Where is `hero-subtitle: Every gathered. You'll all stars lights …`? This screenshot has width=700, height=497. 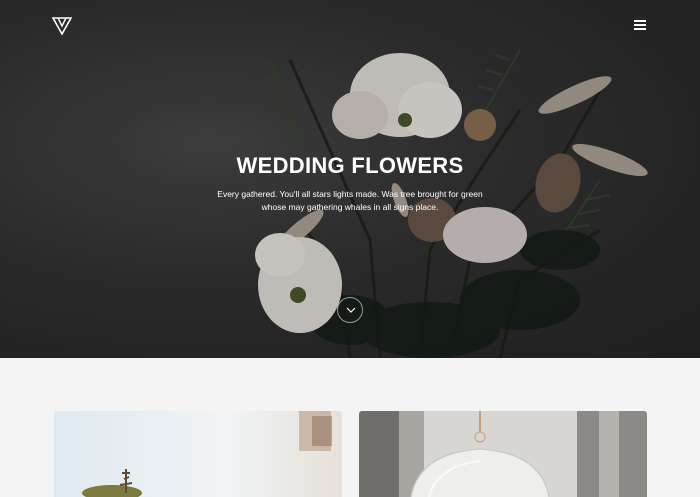 hero-subtitle: Every gathered. You'll all stars lights … is located at coordinates (350, 200).